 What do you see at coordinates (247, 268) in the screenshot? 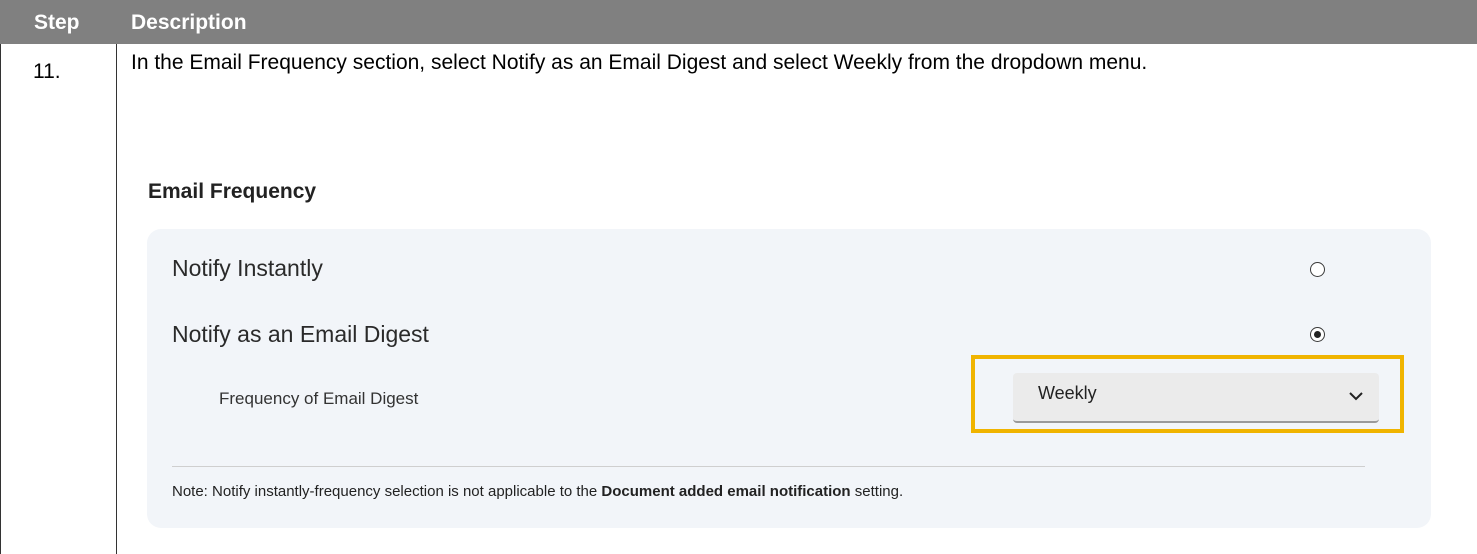
I see `option-notify-instantly-label: Notify Instantly` at bounding box center [247, 268].